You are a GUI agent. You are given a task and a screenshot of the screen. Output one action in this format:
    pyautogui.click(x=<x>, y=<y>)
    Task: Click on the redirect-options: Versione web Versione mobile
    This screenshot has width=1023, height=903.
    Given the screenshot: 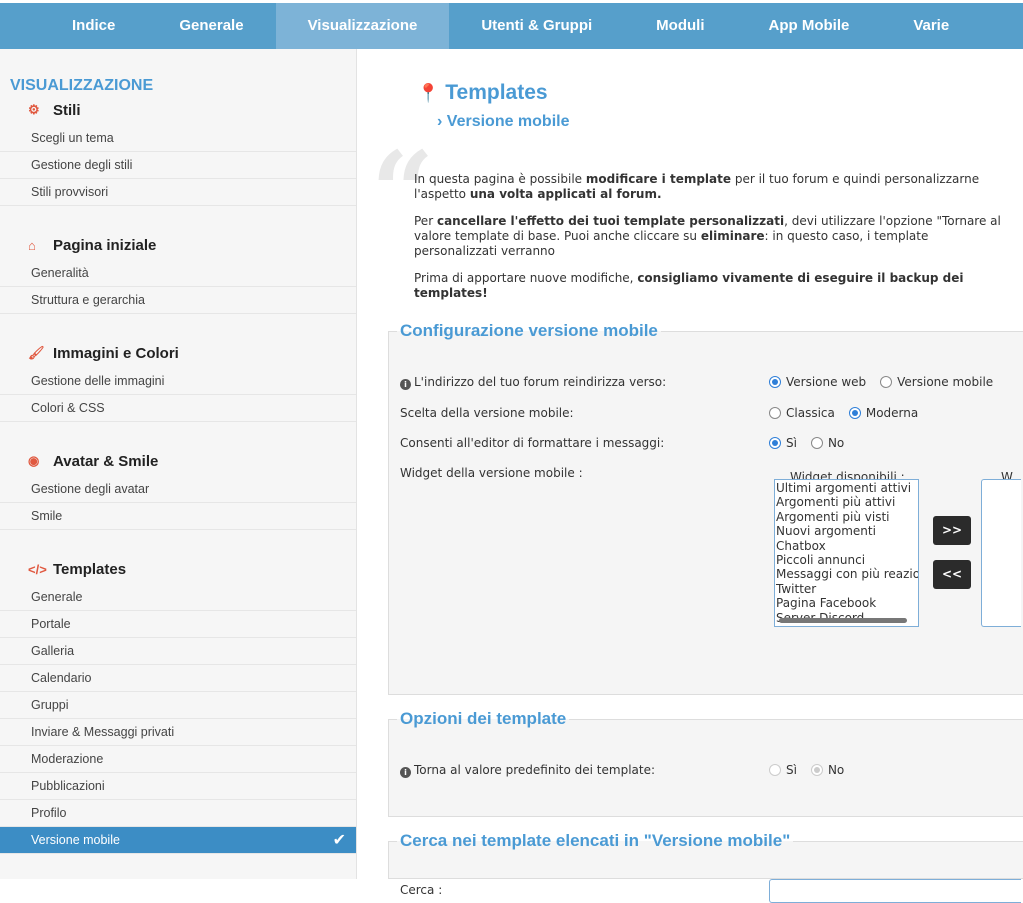 What is the action you would take?
    pyautogui.click(x=881, y=382)
    